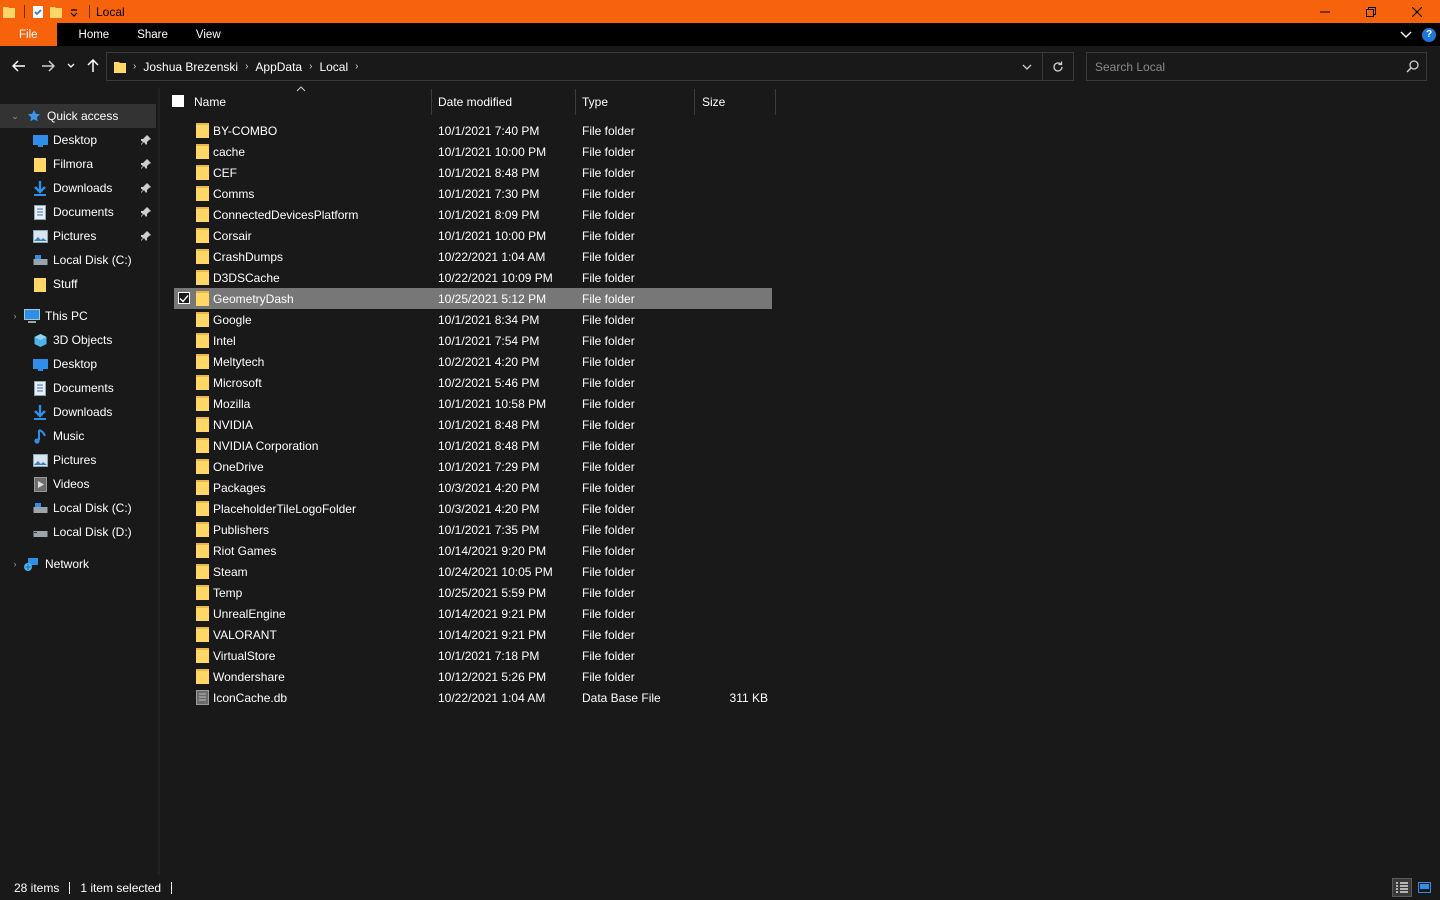  What do you see at coordinates (473, 319) in the screenshot?
I see `file-row: Google 10/1/2021 8:34 PM File folder` at bounding box center [473, 319].